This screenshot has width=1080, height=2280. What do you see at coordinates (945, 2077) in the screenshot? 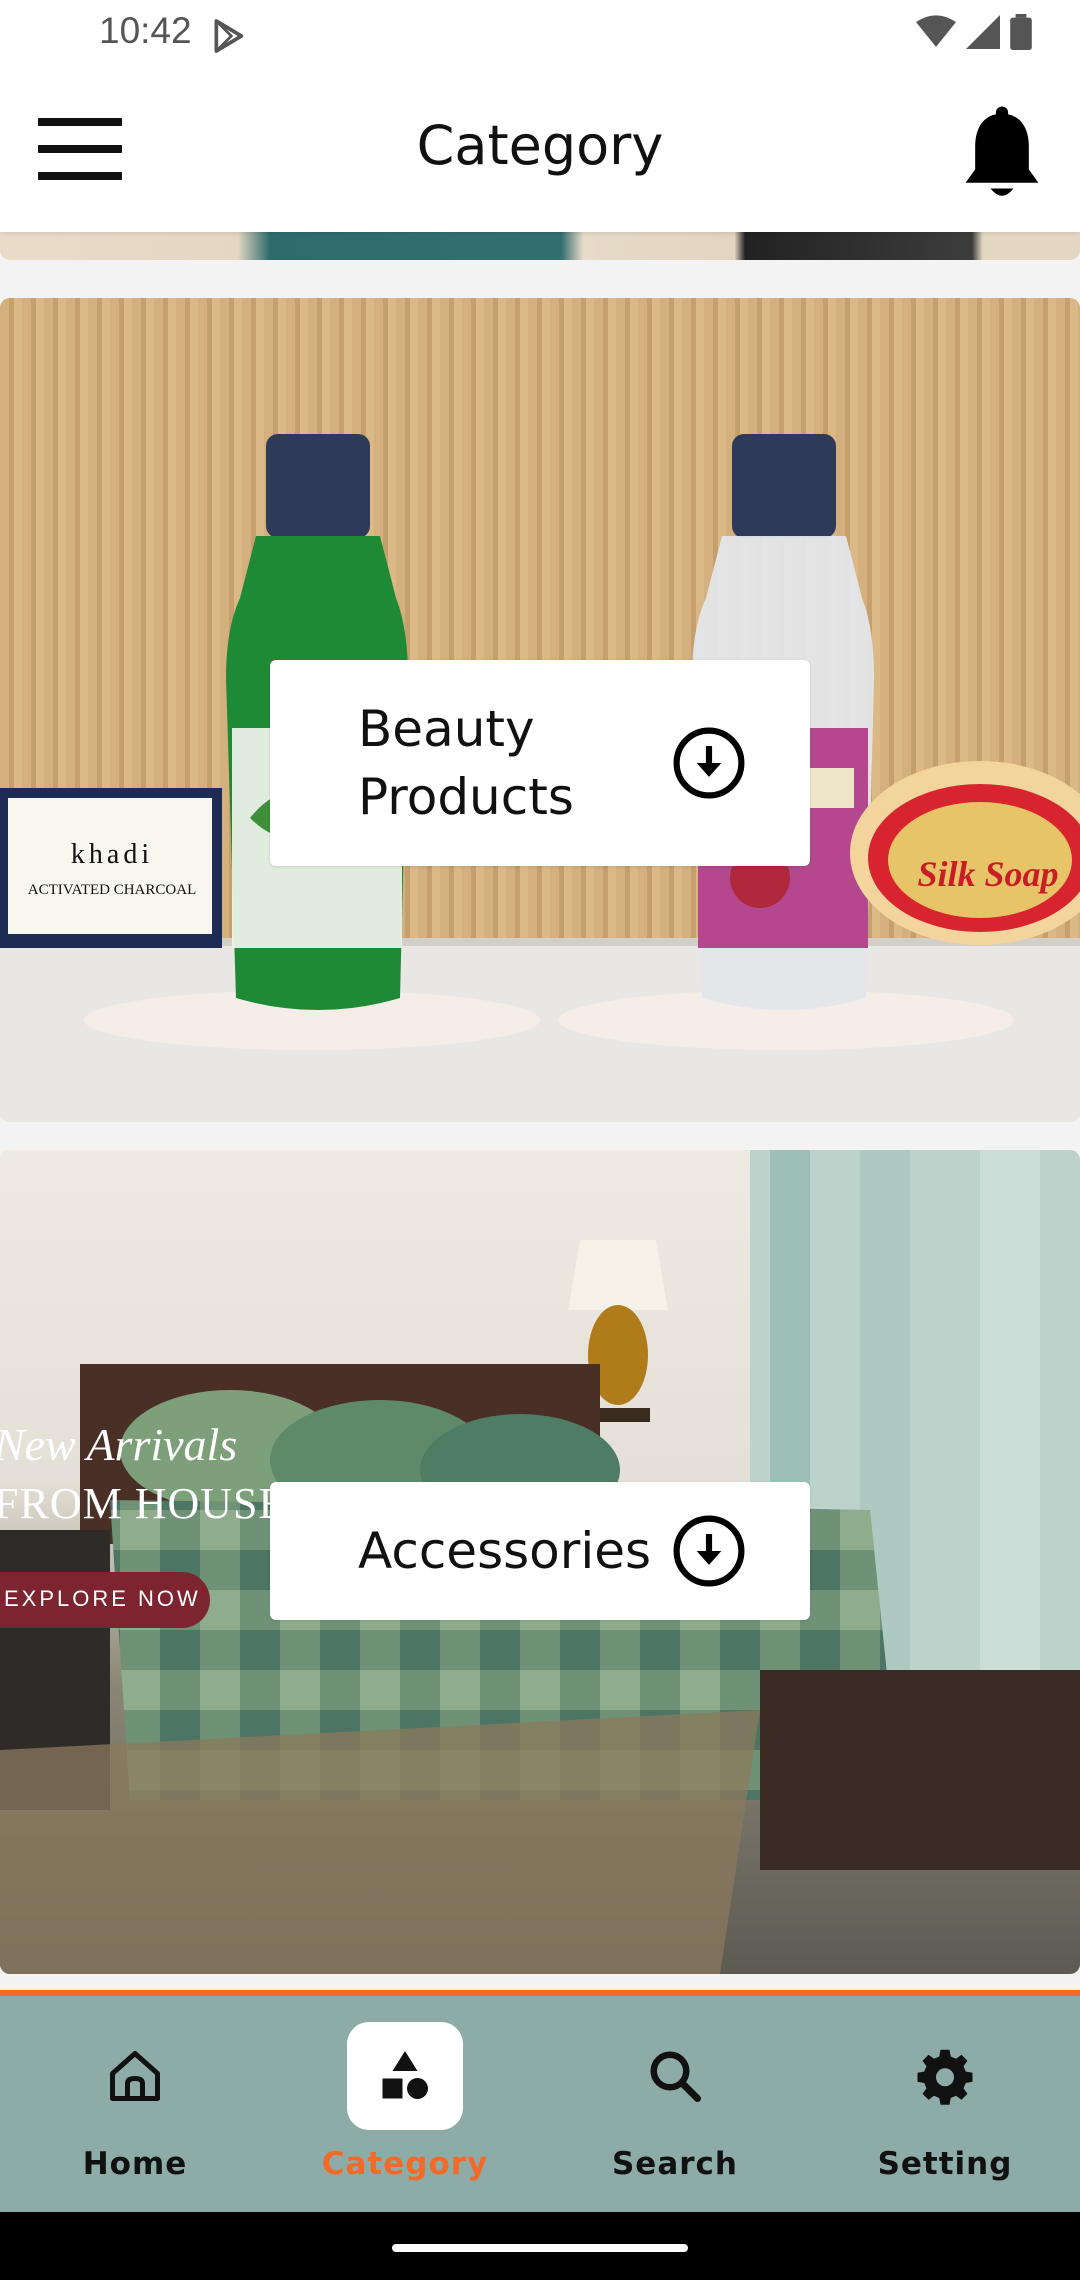
I see `gear-icon` at bounding box center [945, 2077].